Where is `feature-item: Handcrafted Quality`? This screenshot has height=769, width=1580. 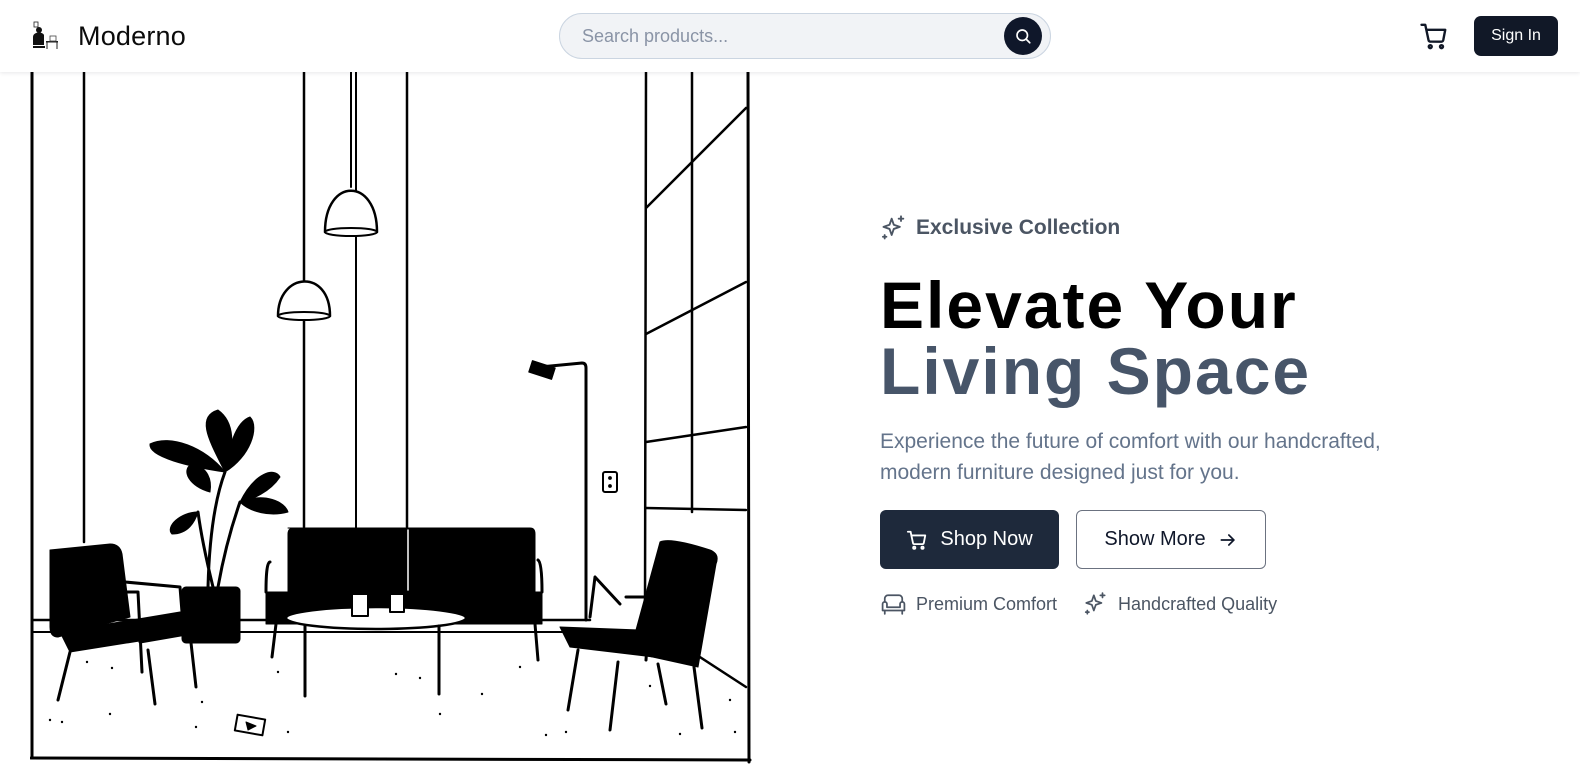 feature-item: Handcrafted Quality is located at coordinates (1180, 604).